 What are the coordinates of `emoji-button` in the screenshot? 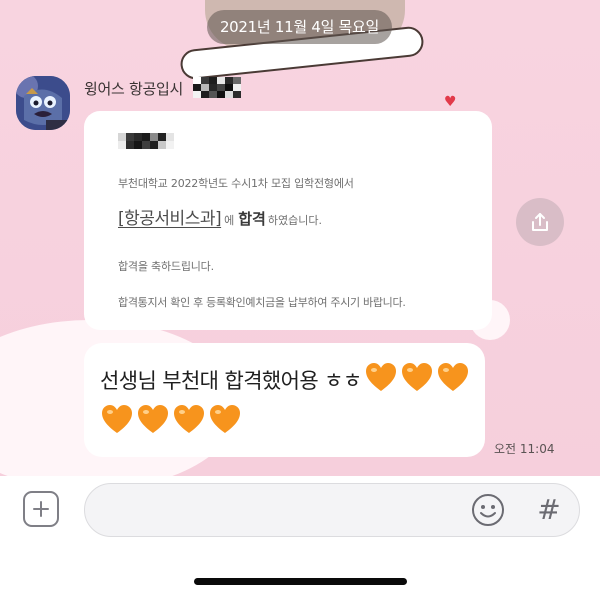 It's located at (488, 510).